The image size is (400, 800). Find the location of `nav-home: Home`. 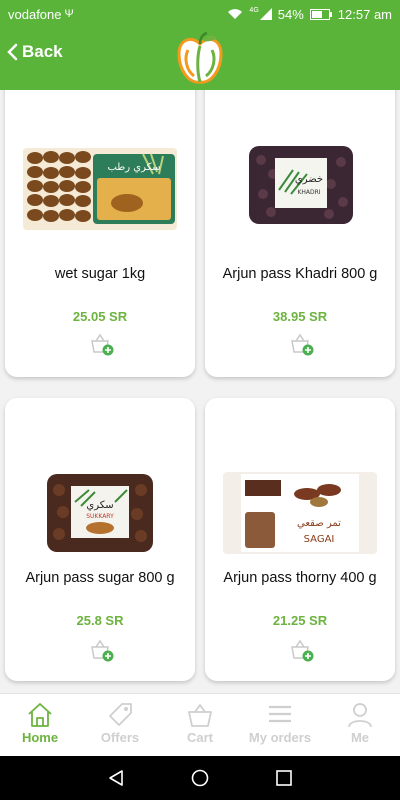

nav-home: Home is located at coordinates (40, 725).